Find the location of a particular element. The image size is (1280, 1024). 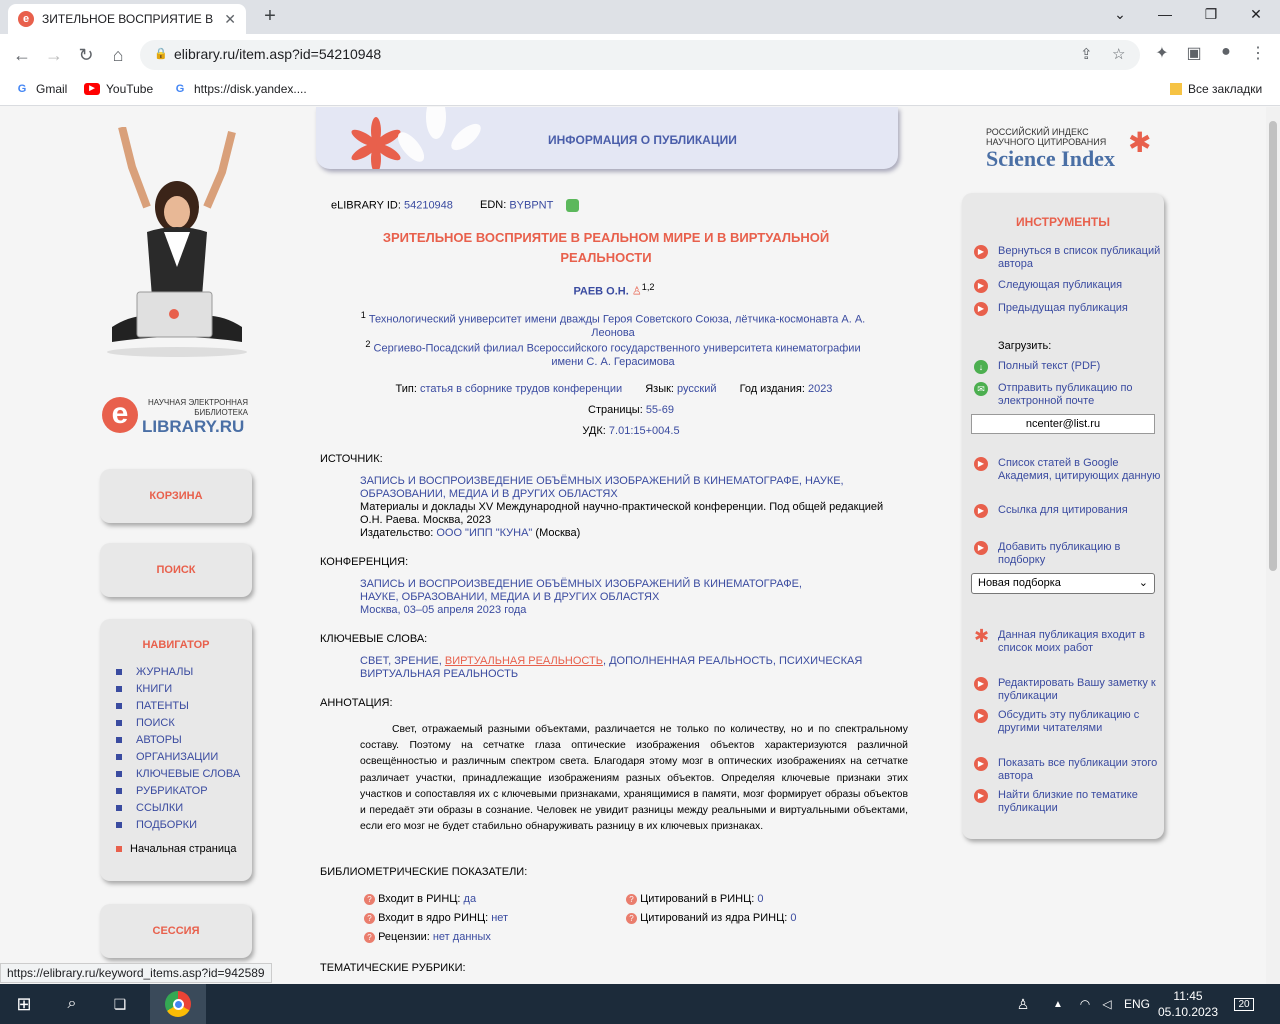

next-publication: ▶ Следующая публикация is located at coordinates (1048, 286).